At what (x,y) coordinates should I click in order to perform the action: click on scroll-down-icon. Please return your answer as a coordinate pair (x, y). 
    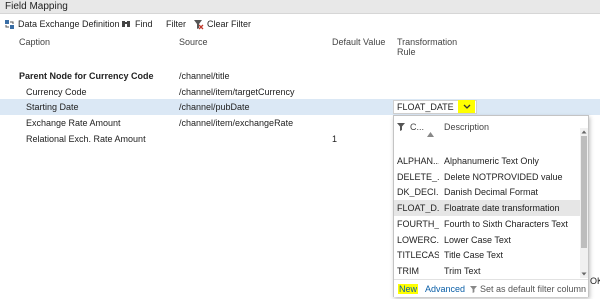
    Looking at the image, I should click on (584, 274).